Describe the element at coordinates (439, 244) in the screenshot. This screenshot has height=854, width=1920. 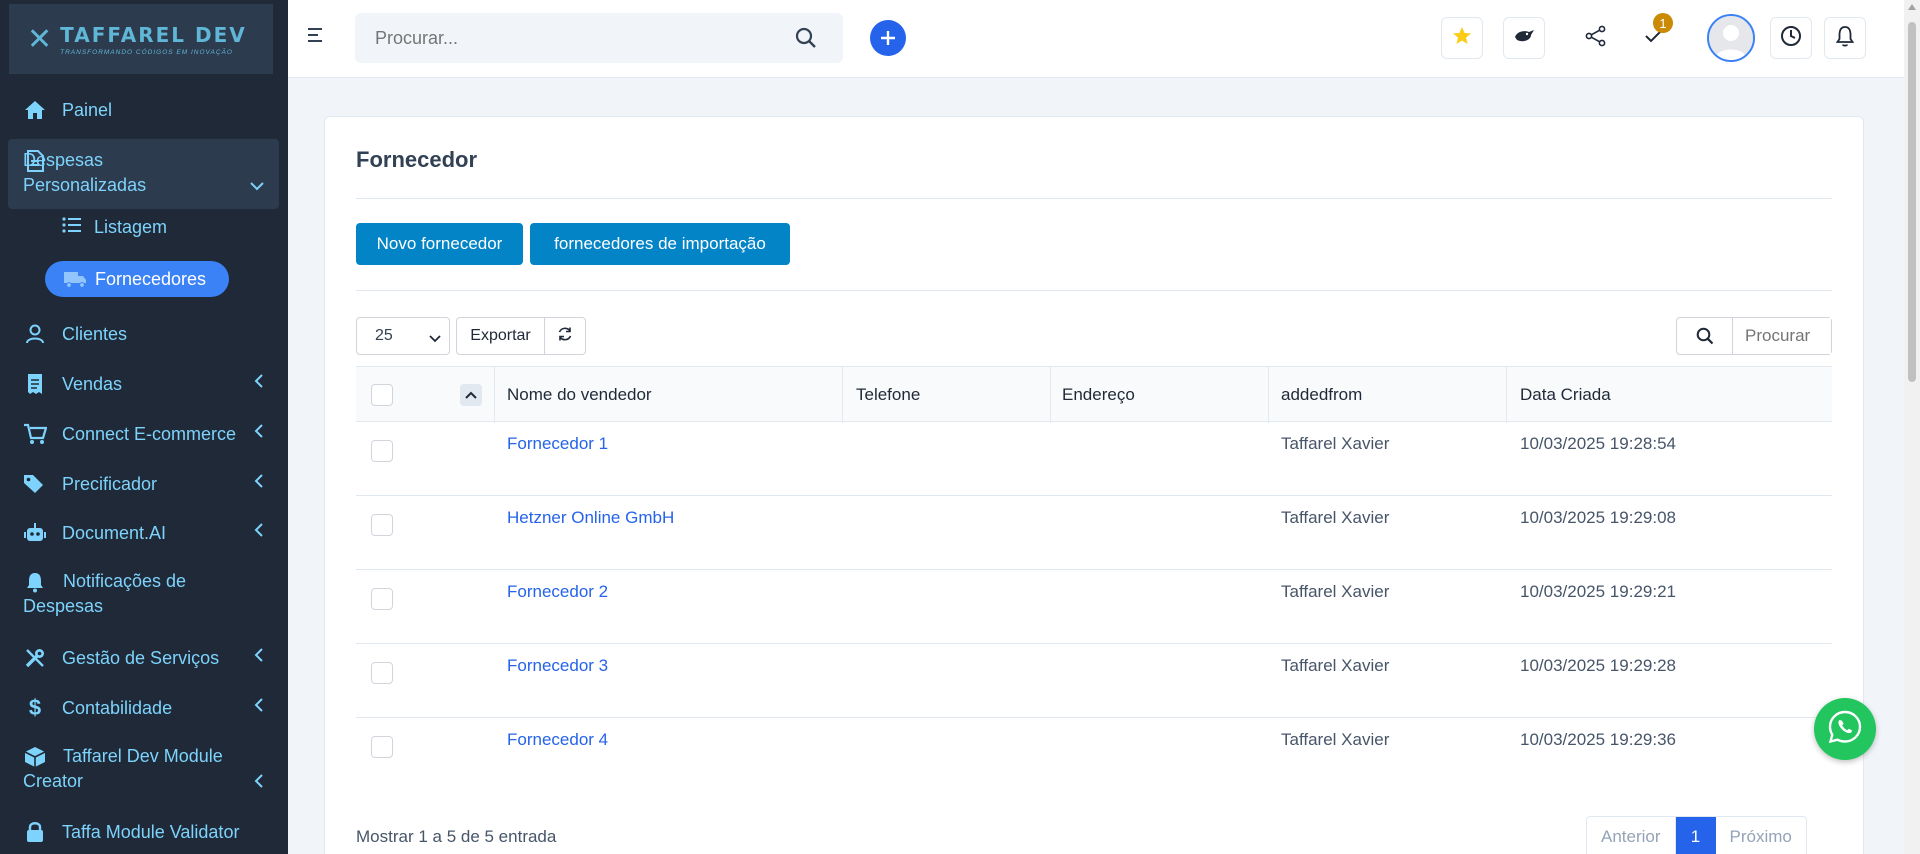
I see `new-vendor-button: Novo fornecedor` at that location.